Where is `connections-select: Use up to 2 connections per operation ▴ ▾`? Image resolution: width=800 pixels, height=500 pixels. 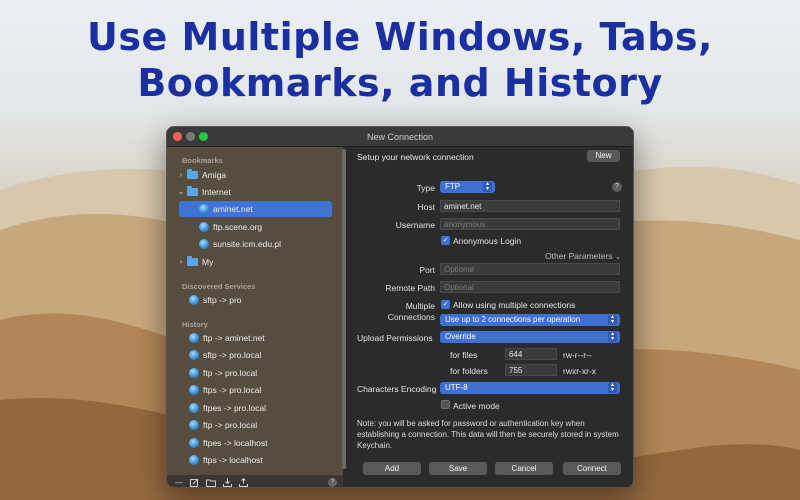 connections-select: Use up to 2 connections per operation ▴ ▾ is located at coordinates (530, 320).